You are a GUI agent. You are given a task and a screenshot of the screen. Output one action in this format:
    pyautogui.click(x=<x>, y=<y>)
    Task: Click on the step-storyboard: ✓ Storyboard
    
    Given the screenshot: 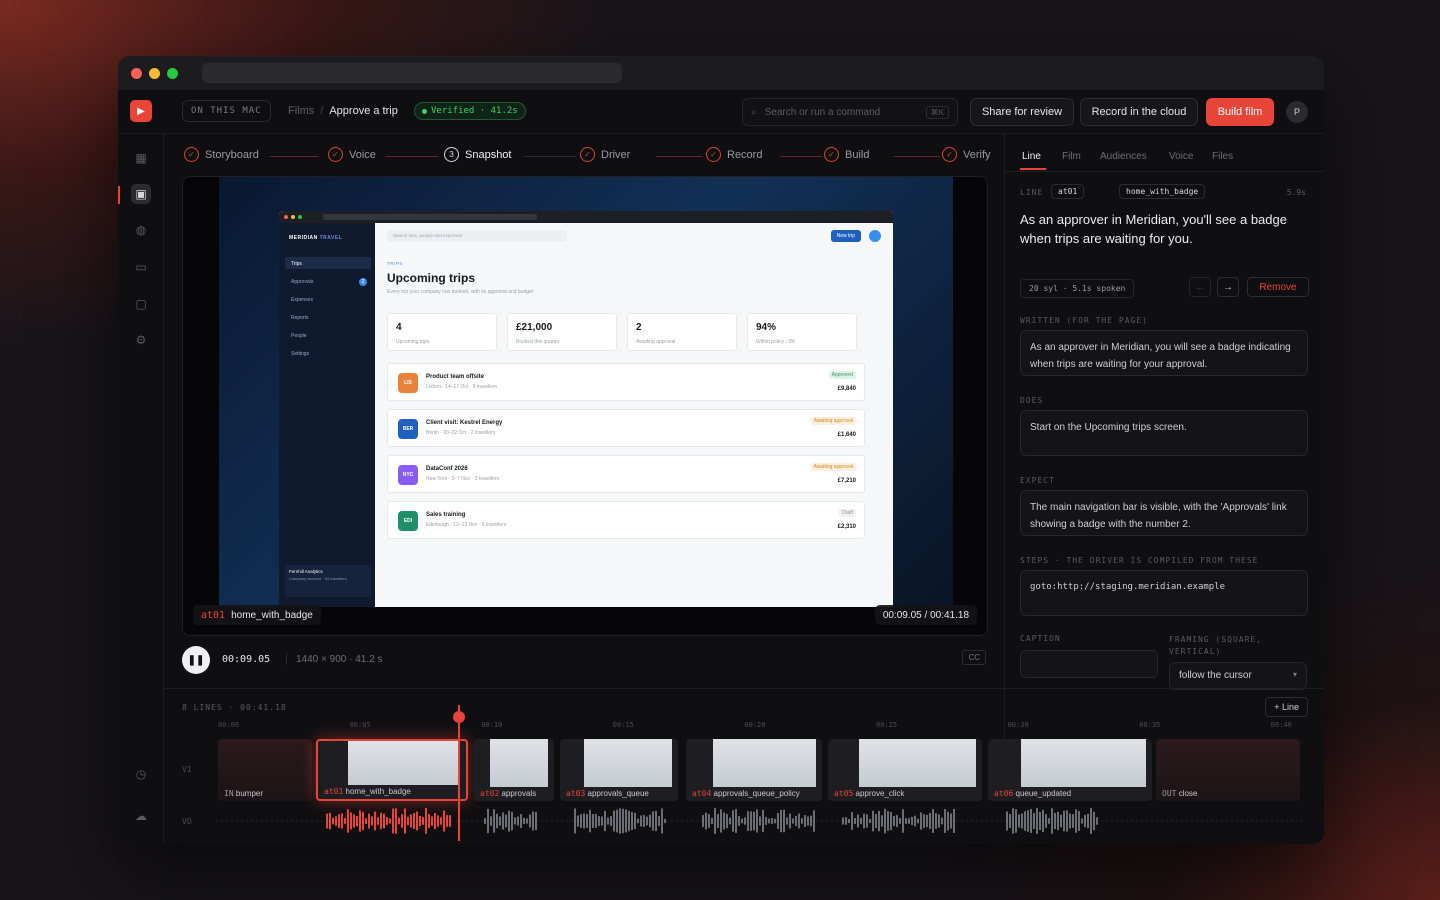 What is the action you would take?
    pyautogui.click(x=221, y=154)
    